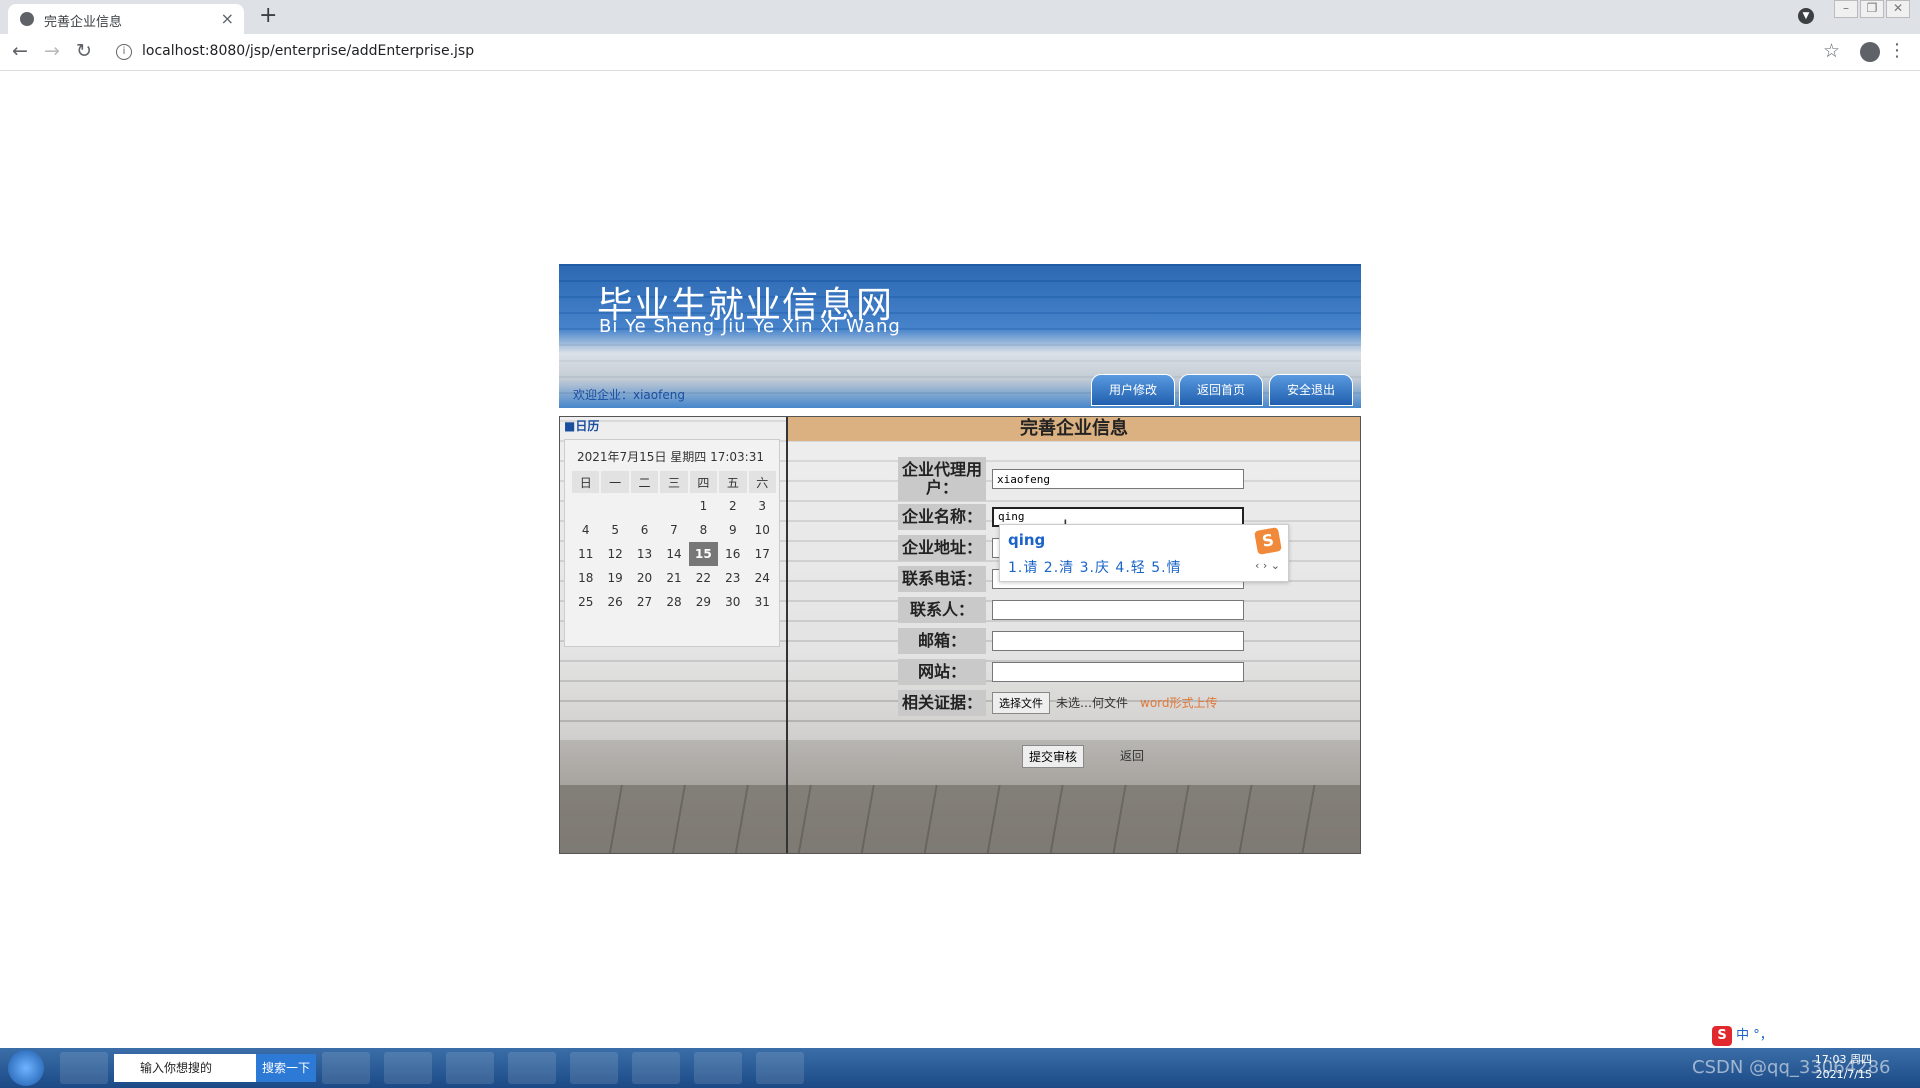 The width and height of the screenshot is (1920, 1088). Describe the element at coordinates (52, 51) in the screenshot. I see `forward-icon: →` at that location.